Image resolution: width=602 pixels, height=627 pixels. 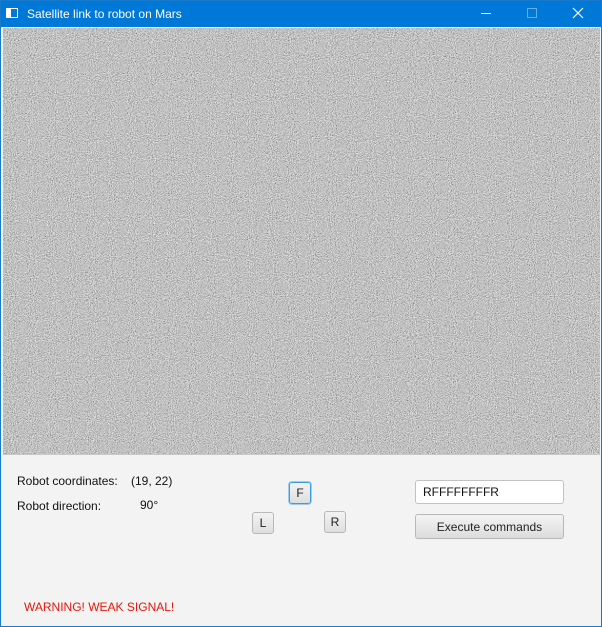 I want to click on window-title: Satellite link to robot on Mars, so click(x=104, y=14).